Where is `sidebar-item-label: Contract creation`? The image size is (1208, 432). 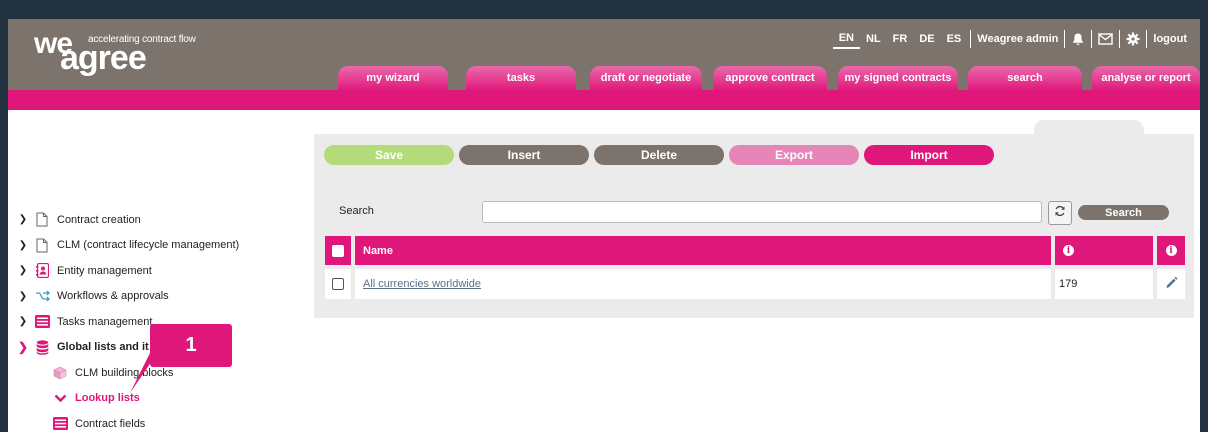
sidebar-item-label: Contract creation is located at coordinates (99, 219).